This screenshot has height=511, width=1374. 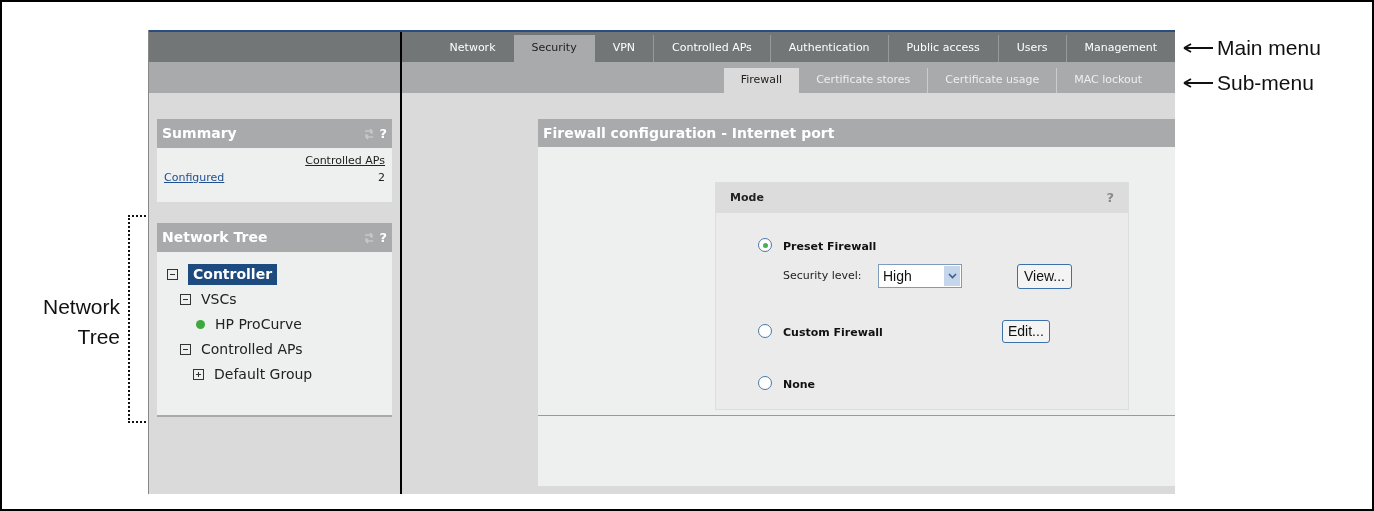 What do you see at coordinates (219, 299) in the screenshot?
I see `tree-item: VSCs` at bounding box center [219, 299].